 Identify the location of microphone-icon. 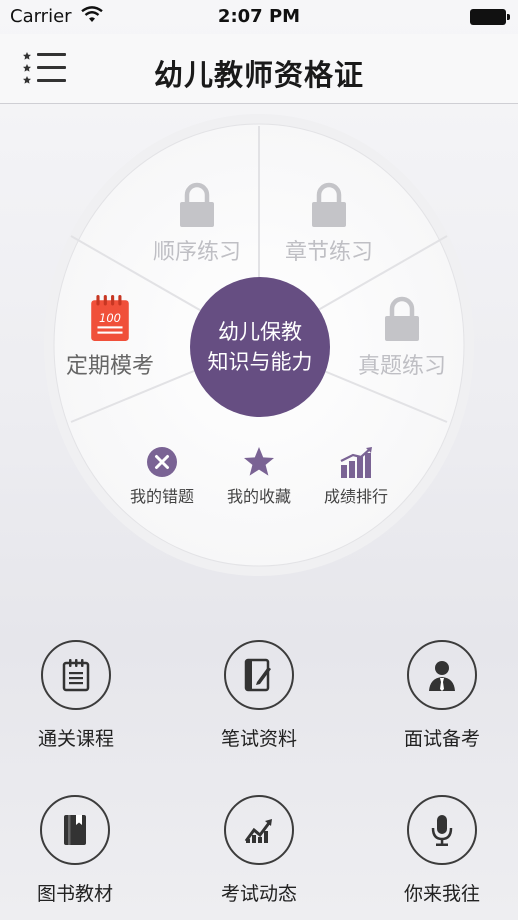
(442, 830).